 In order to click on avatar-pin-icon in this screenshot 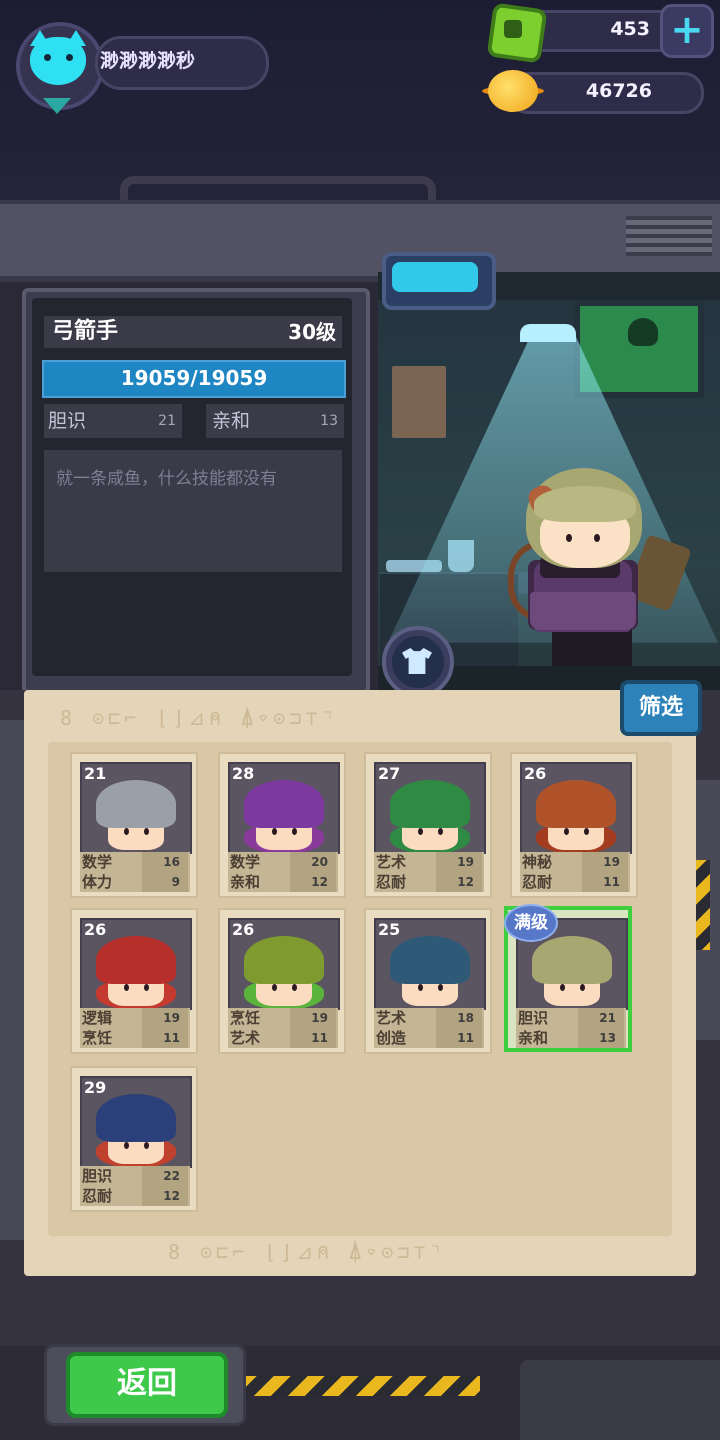, I will do `click(57, 106)`.